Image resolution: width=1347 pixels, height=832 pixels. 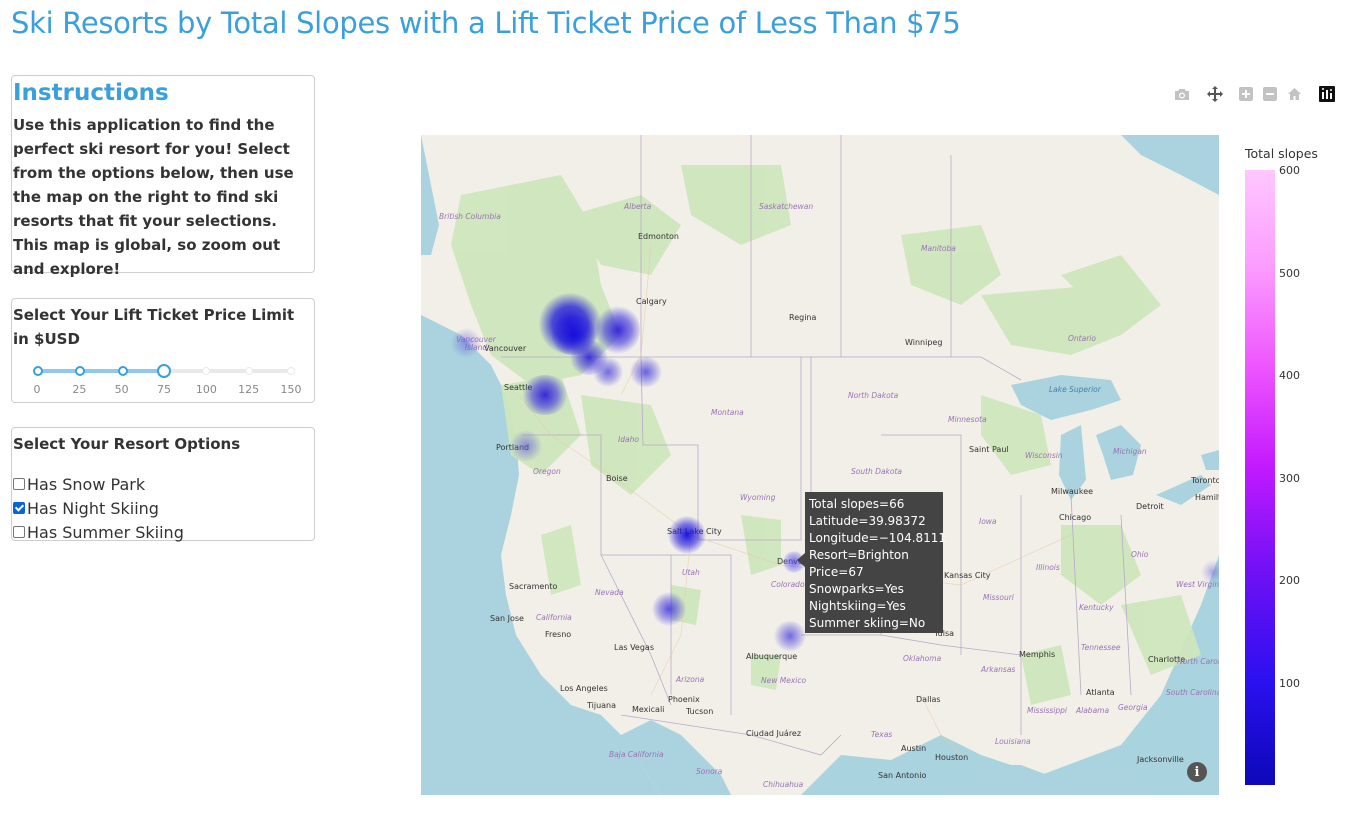 What do you see at coordinates (709, 771) in the screenshot?
I see `region-label: Sonora` at bounding box center [709, 771].